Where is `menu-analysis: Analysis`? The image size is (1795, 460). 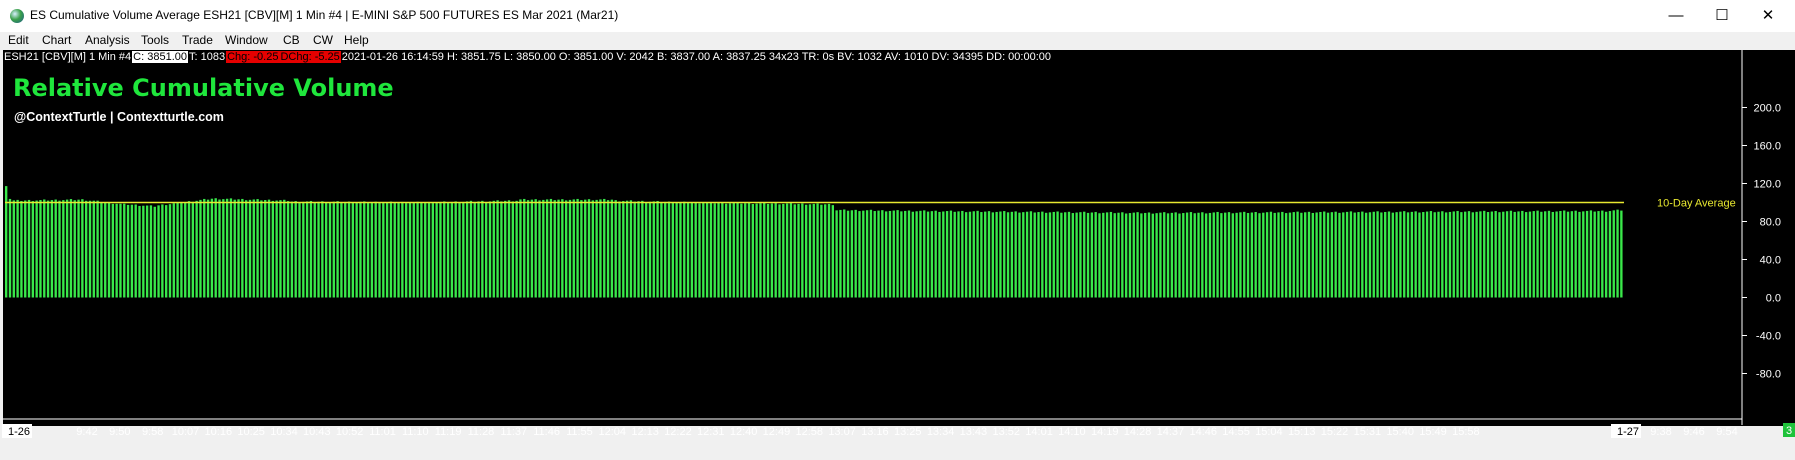 menu-analysis: Analysis is located at coordinates (107, 40).